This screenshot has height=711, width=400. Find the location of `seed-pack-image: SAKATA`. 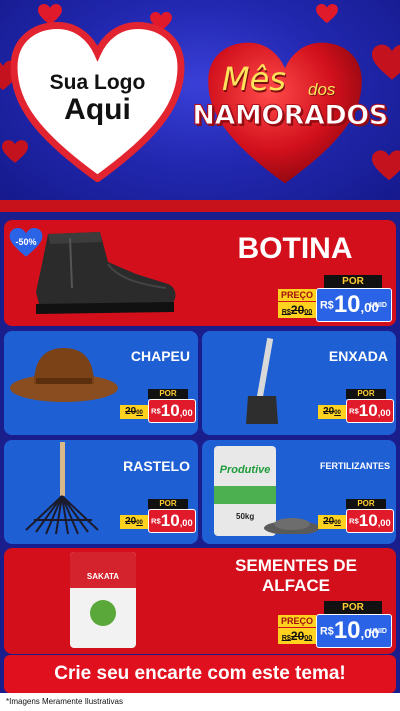

seed-pack-image: SAKATA is located at coordinates (103, 600).